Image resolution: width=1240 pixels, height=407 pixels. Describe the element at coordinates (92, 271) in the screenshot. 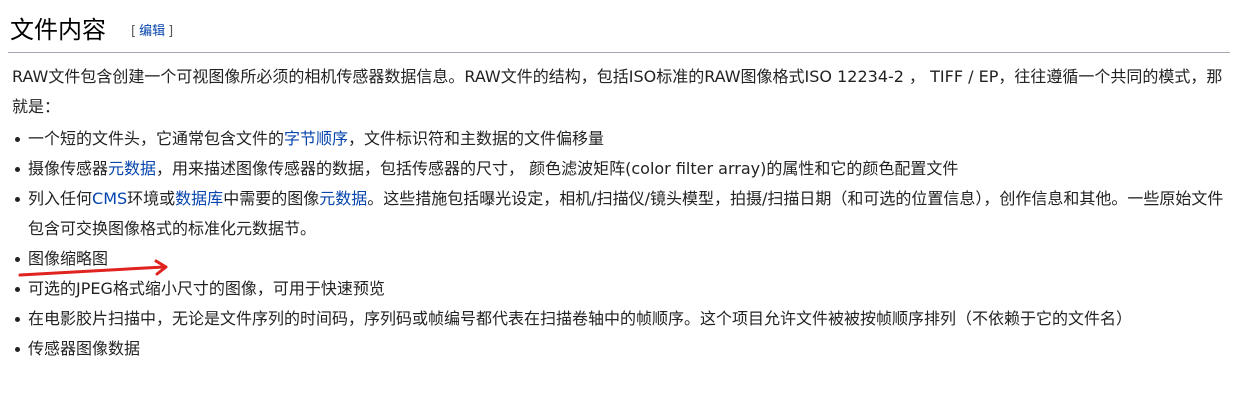

I see `arrow-shaft` at that location.